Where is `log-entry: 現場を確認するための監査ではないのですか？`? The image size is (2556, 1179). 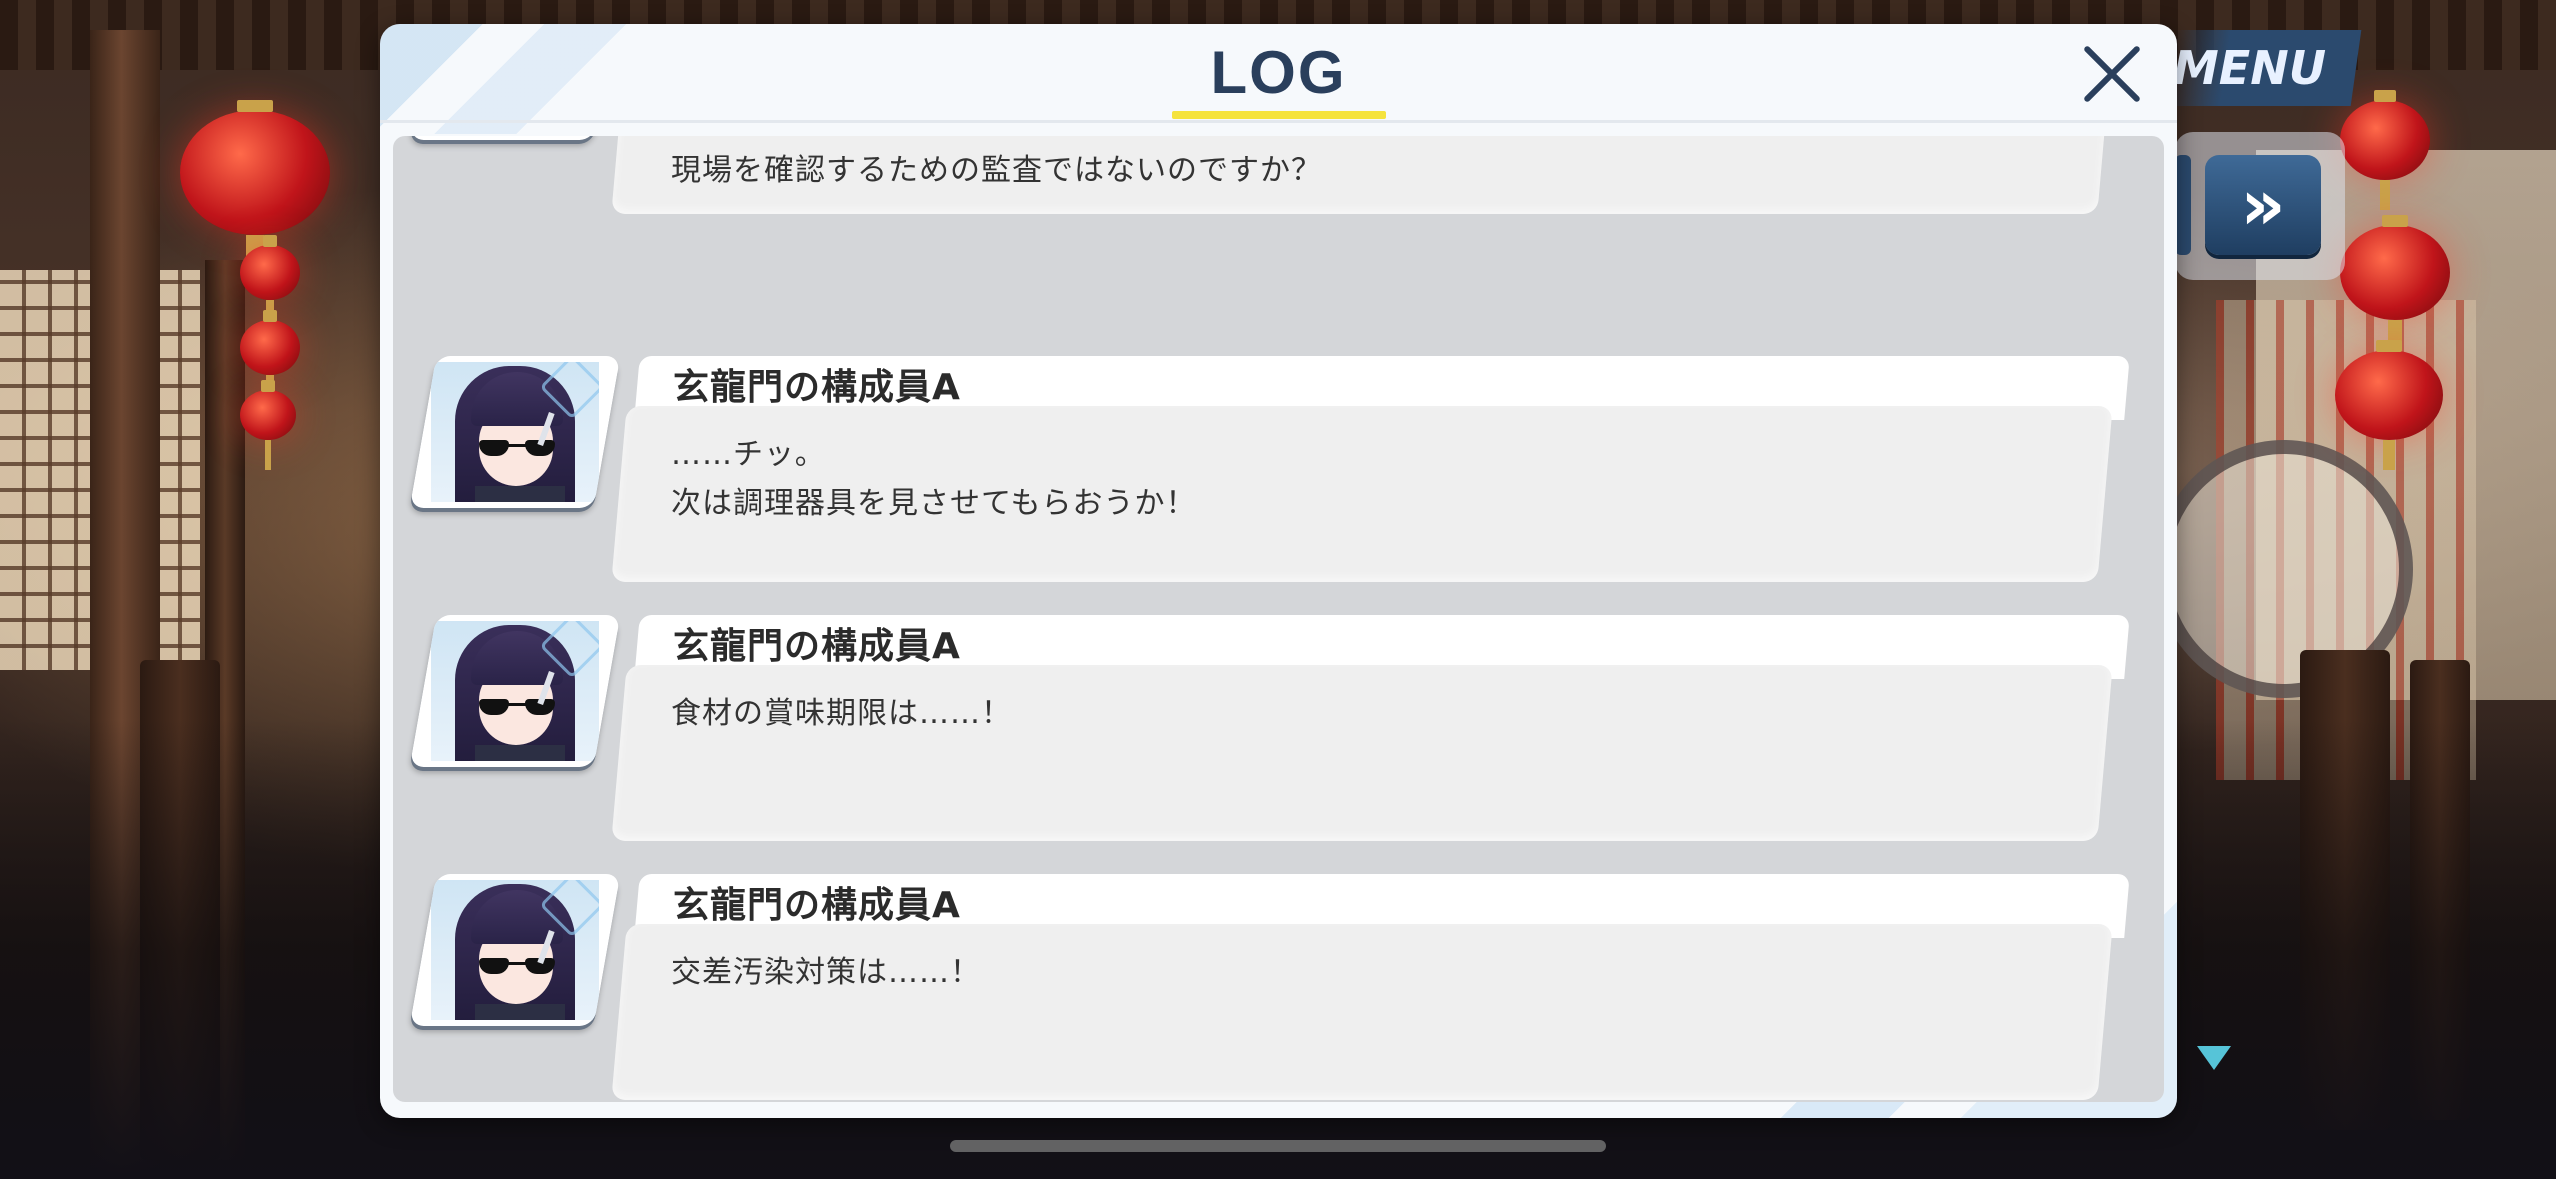 log-entry: 現場を確認するための監査ではないのですか？ is located at coordinates (1278, 178).